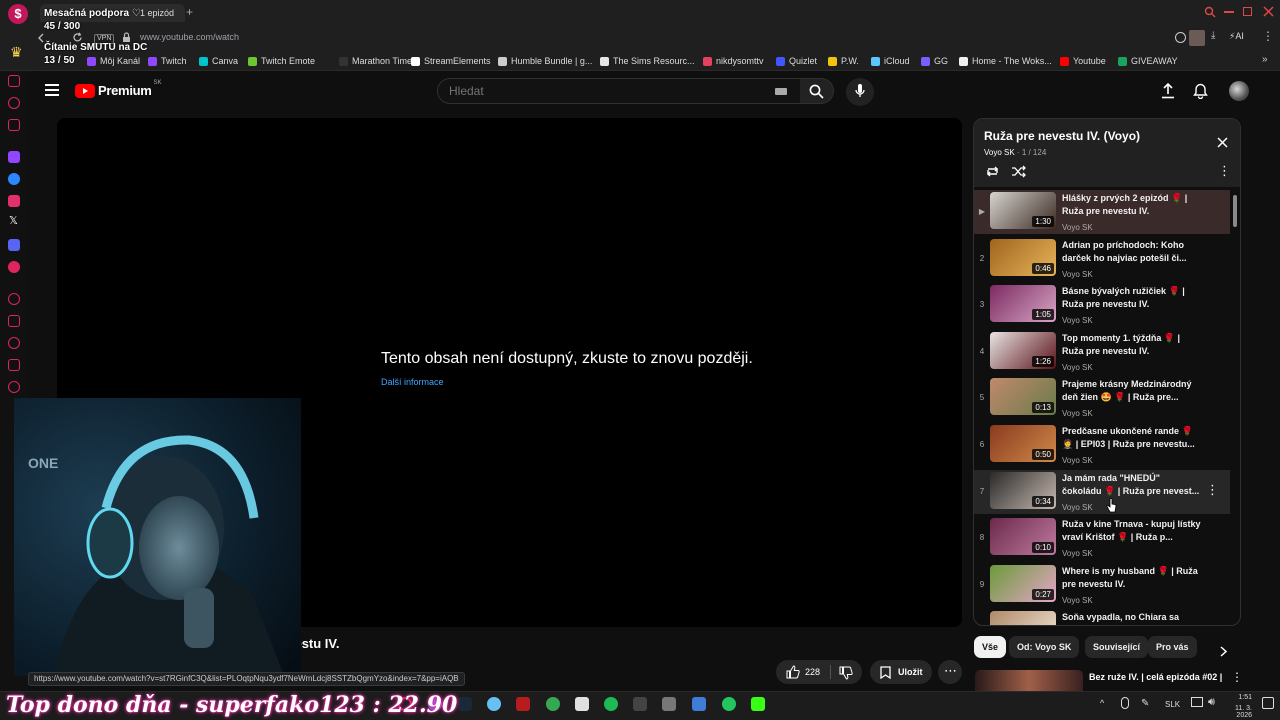 The height and width of the screenshot is (720, 1280). What do you see at coordinates (729, 704) in the screenshot?
I see `taskbar-xbox-icon` at bounding box center [729, 704].